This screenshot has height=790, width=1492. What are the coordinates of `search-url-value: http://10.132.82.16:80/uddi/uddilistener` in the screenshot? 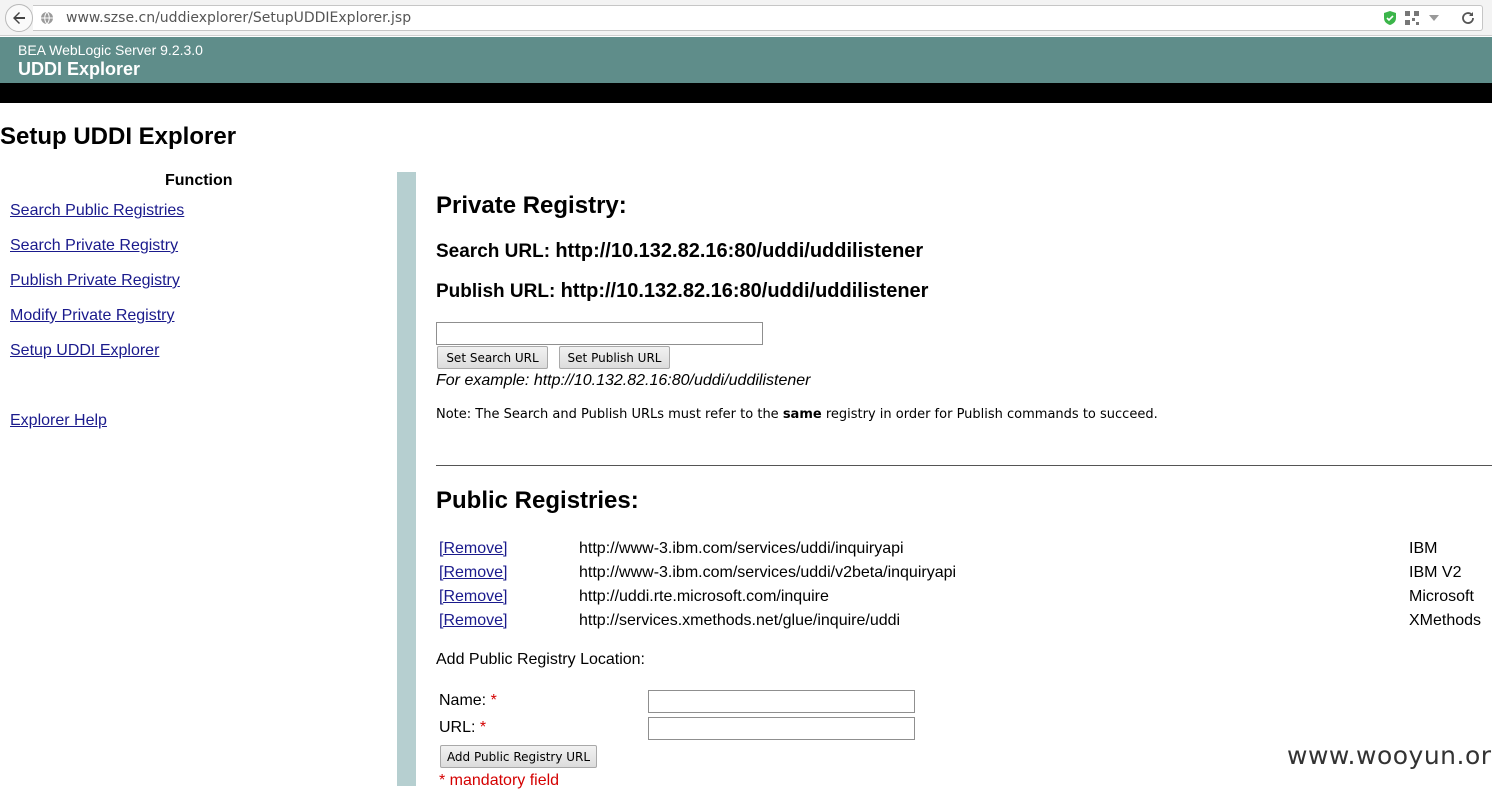 It's located at (739, 251).